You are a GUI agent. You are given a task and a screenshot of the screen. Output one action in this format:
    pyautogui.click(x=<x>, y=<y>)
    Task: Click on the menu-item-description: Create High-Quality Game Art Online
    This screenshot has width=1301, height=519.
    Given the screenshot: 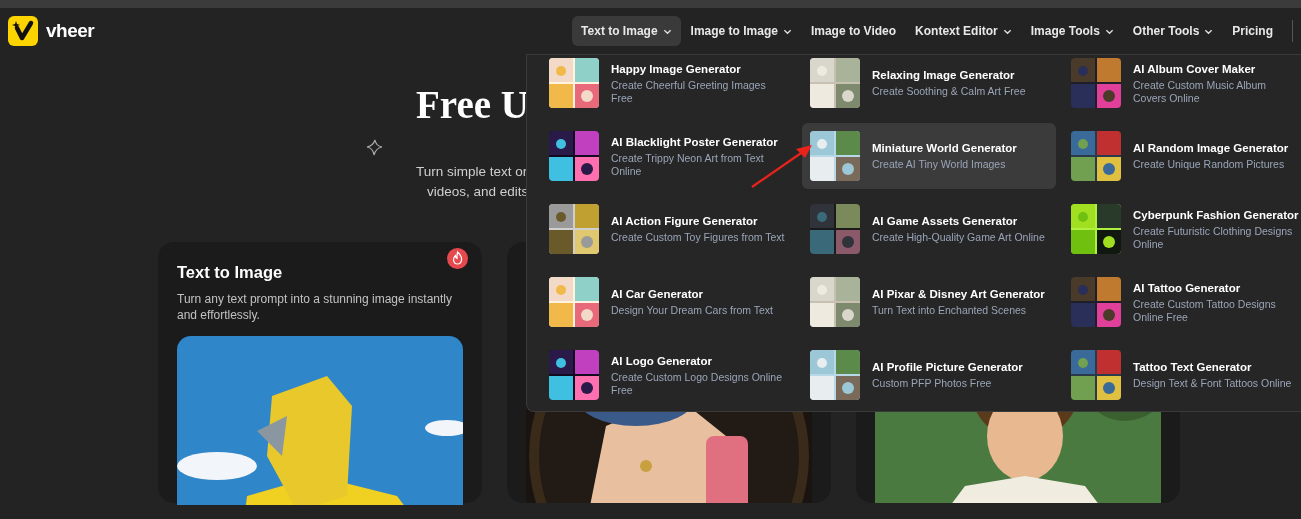 What is the action you would take?
    pyautogui.click(x=958, y=237)
    